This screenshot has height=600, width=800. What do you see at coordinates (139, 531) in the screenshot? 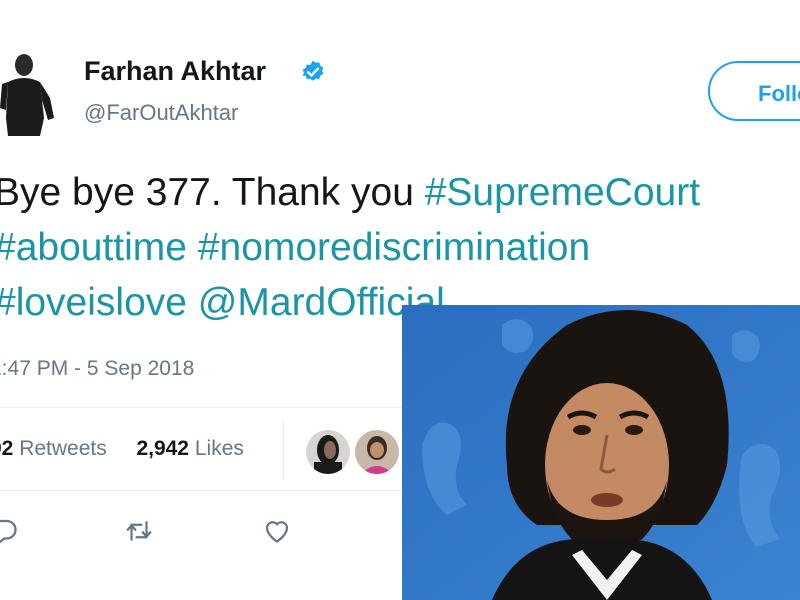
I see `retweet-icon` at bounding box center [139, 531].